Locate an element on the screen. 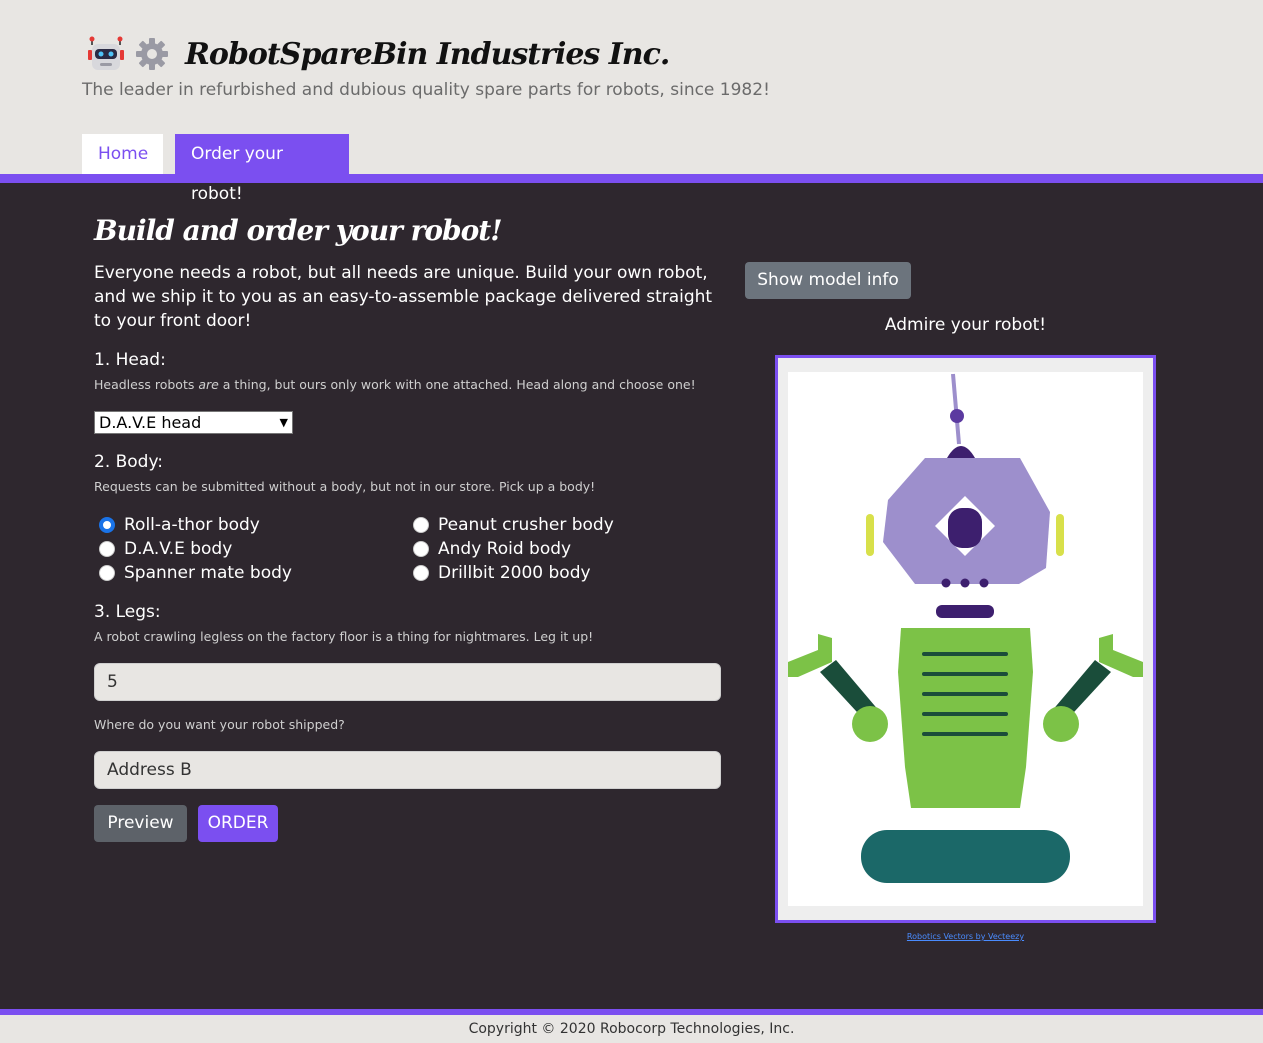 Image resolution: width=1263 pixels, height=1043 pixels. body-option-drillbit-2000: Drillbit 2000 body is located at coordinates (502, 573).